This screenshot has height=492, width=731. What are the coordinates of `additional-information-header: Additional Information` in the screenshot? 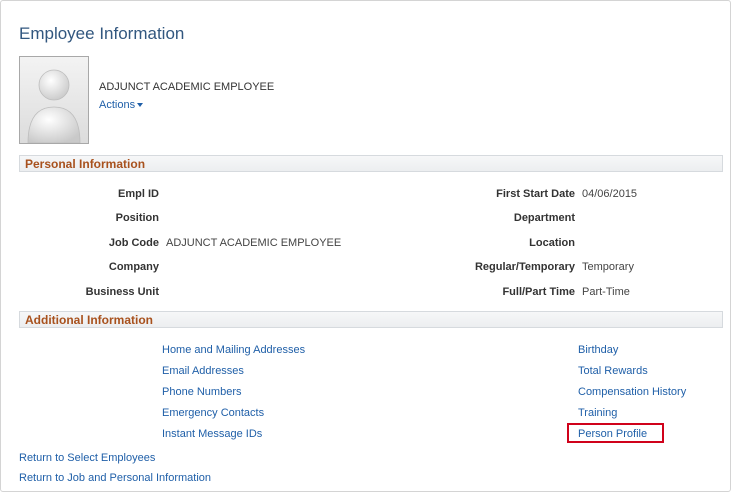 It's located at (371, 319).